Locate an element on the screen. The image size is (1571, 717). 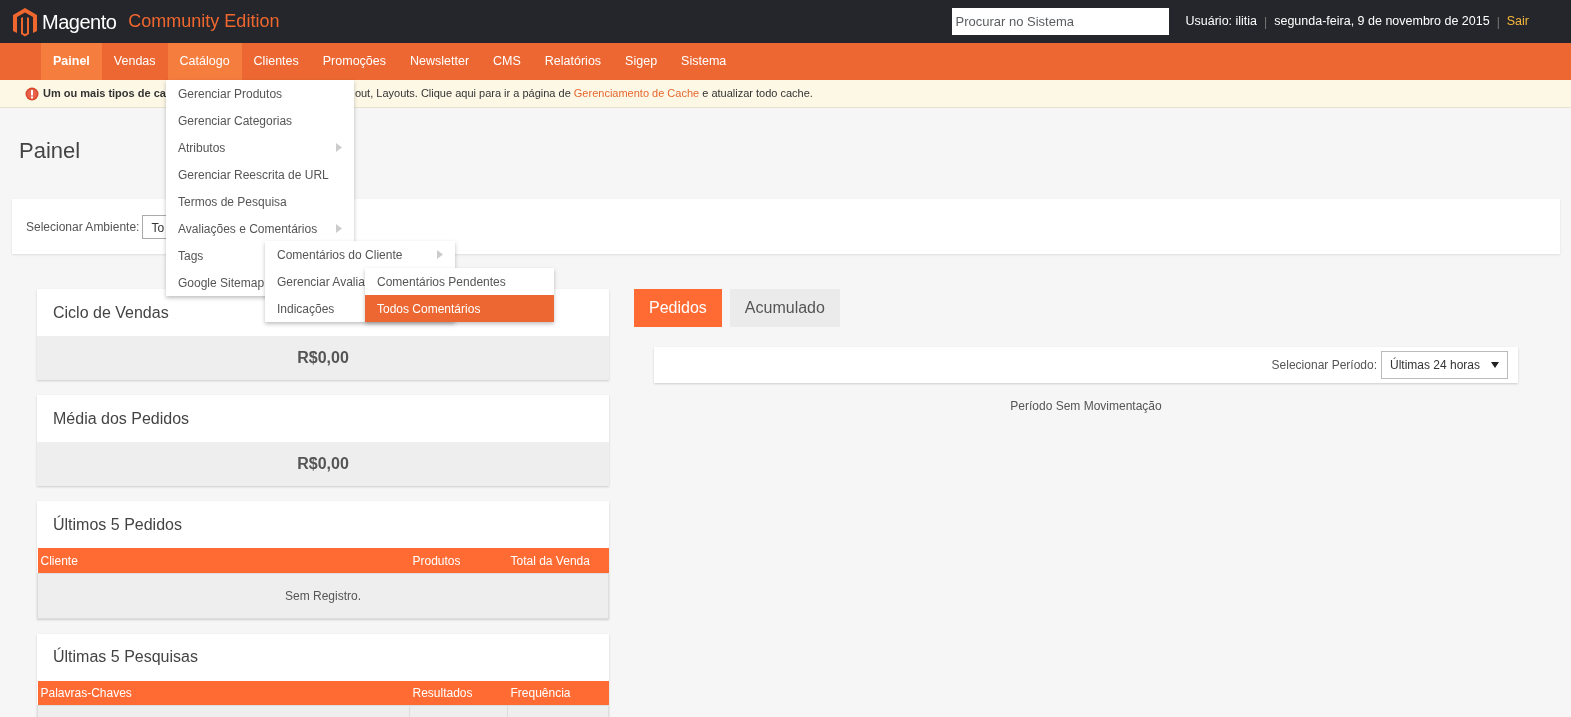
page-title: Painel is located at coordinates (50, 151).